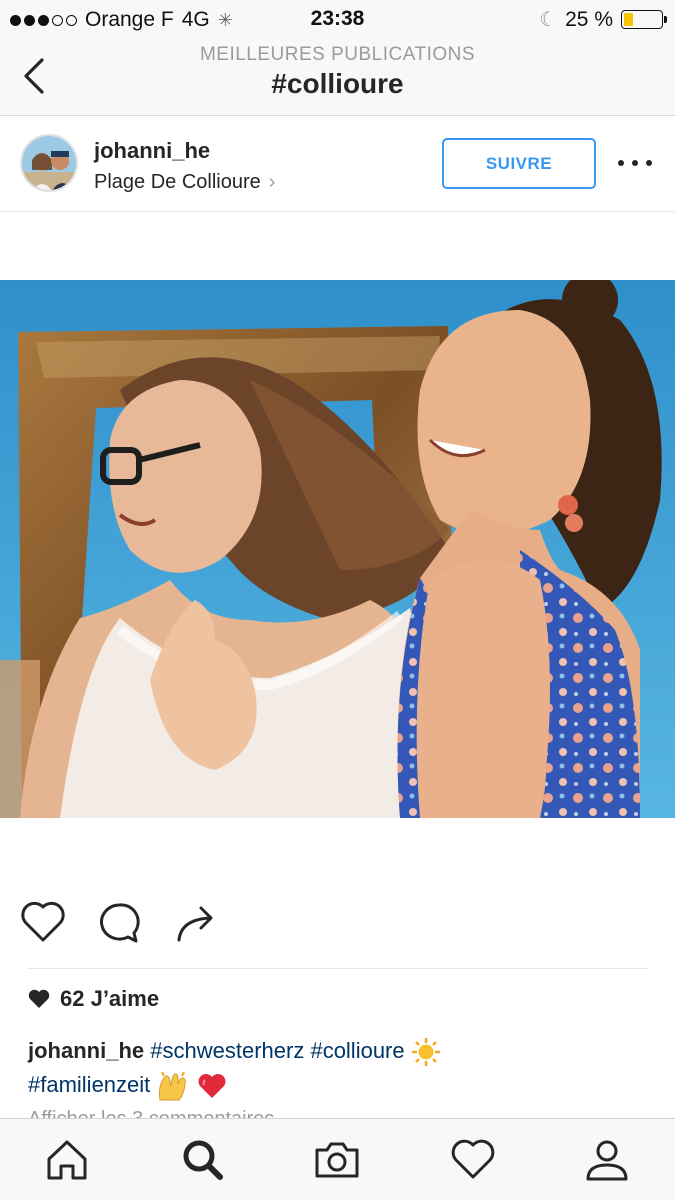 This screenshot has height=1200, width=675. I want to click on avatar-image, so click(49, 163).